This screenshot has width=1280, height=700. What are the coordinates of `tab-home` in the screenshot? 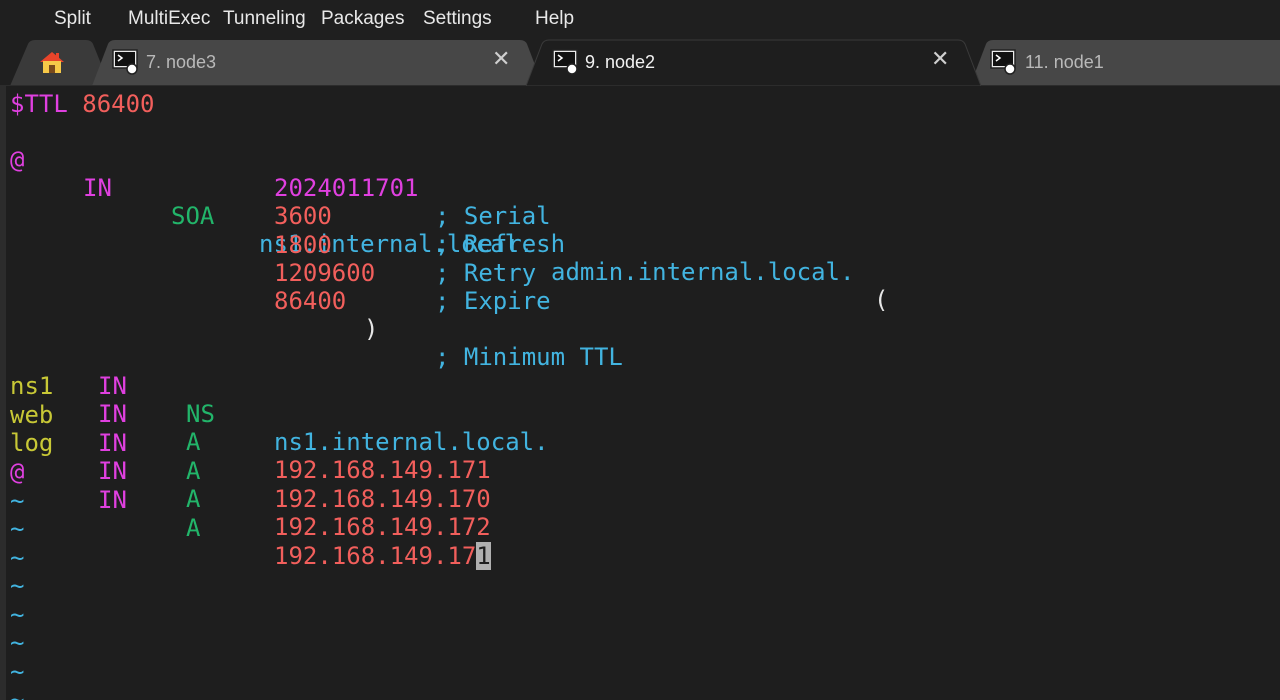 It's located at (58, 62).